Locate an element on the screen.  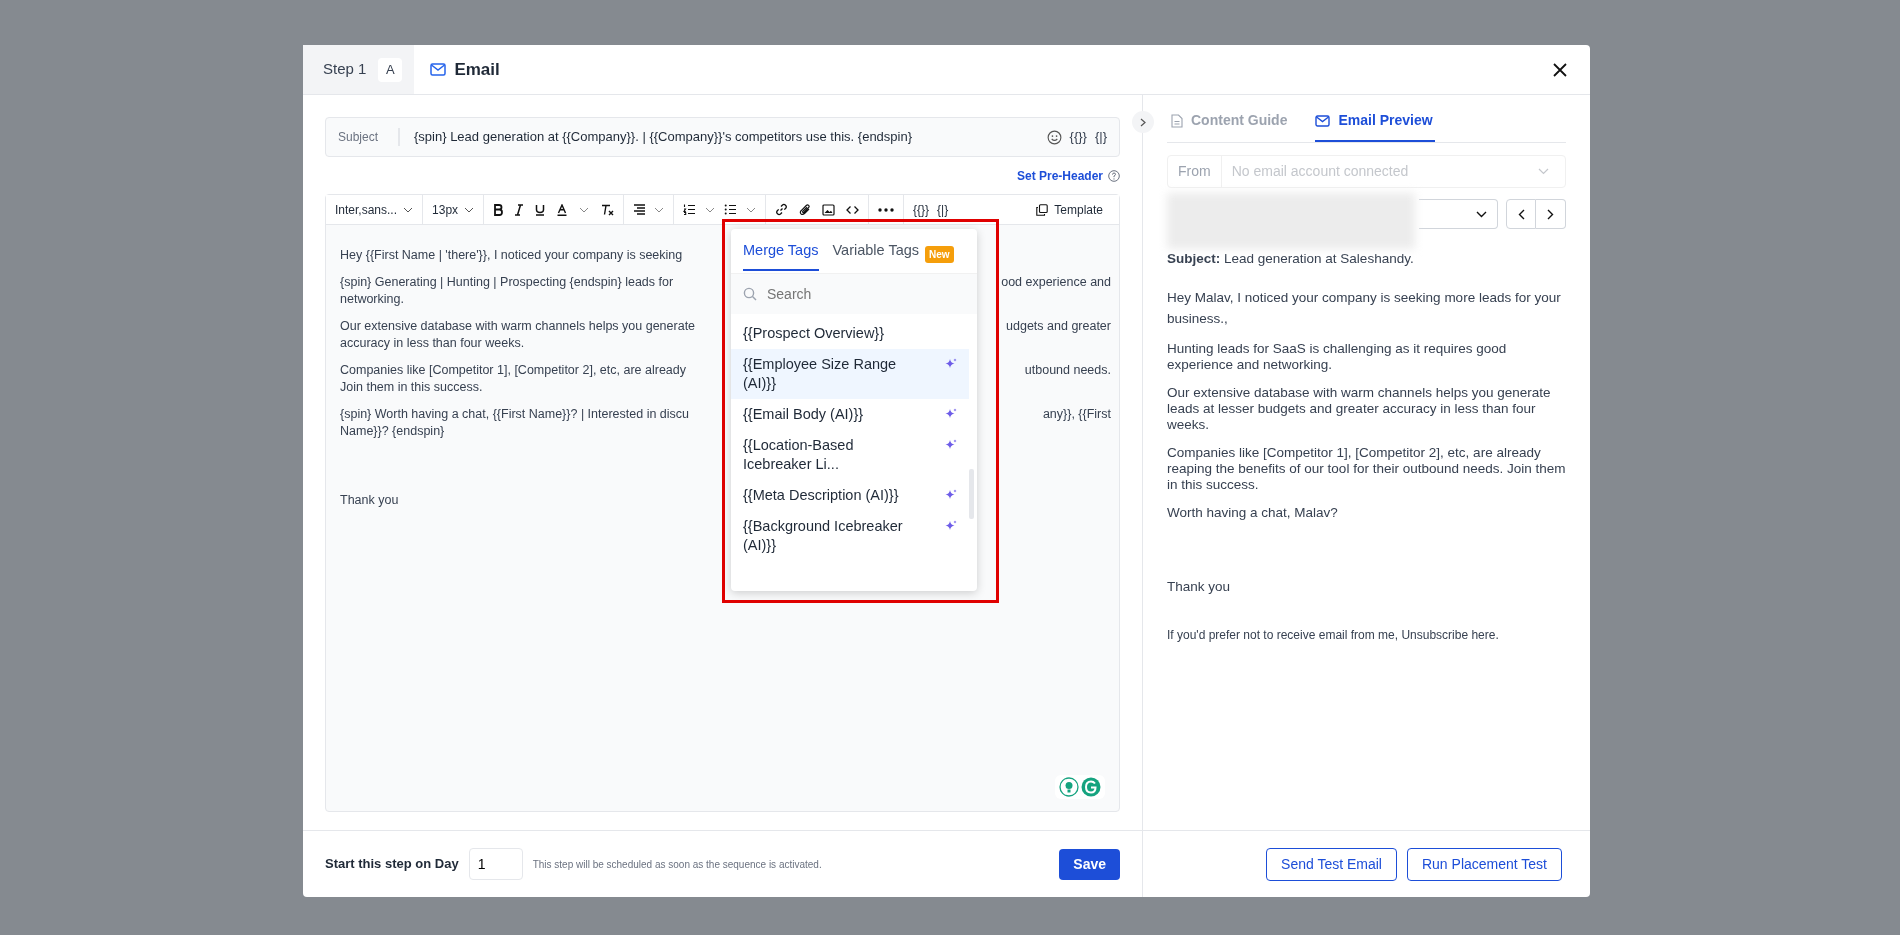
text-color-icon is located at coordinates (562, 209).